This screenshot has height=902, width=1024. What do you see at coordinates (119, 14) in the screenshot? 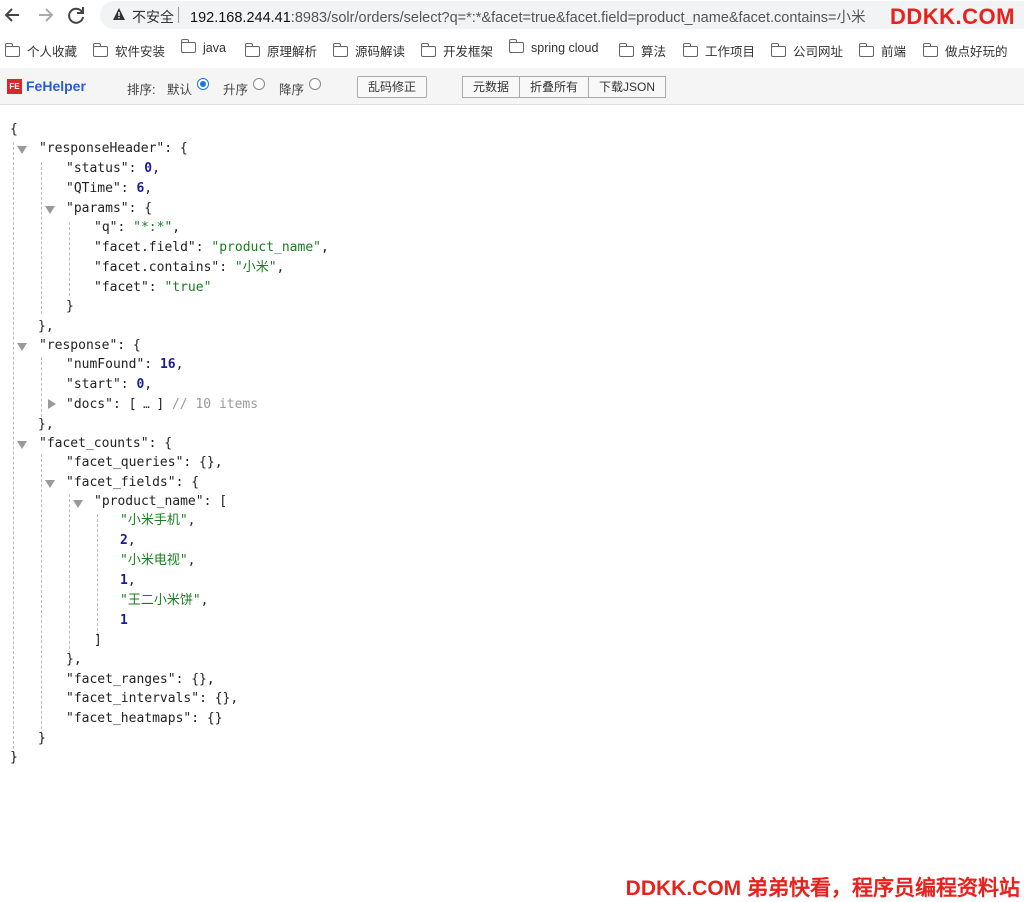
I see `warning-icon` at bounding box center [119, 14].